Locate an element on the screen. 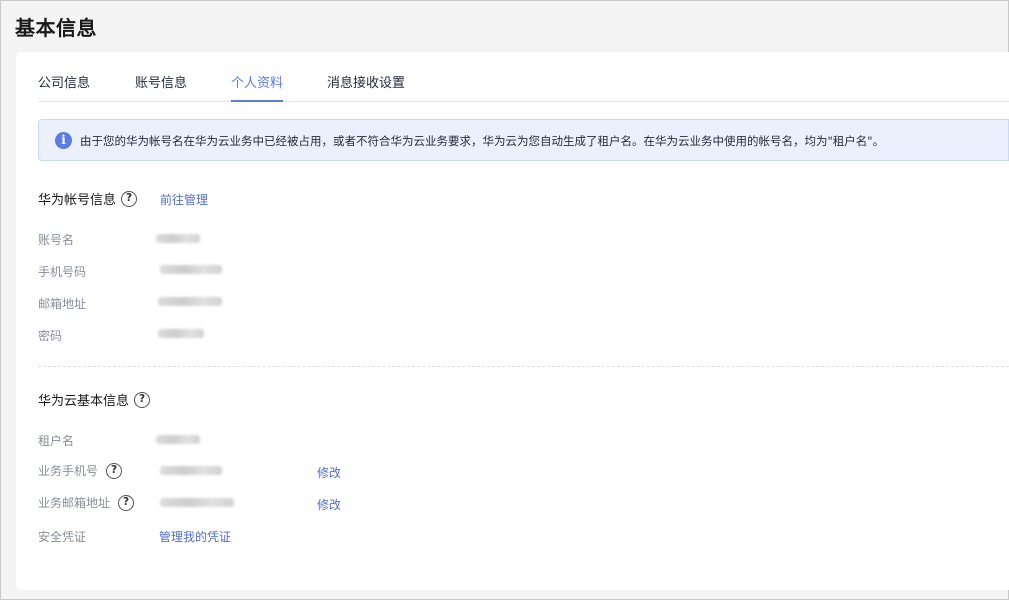 The height and width of the screenshot is (600, 1009). label-text: 业务邮箱地址 is located at coordinates (74, 503).